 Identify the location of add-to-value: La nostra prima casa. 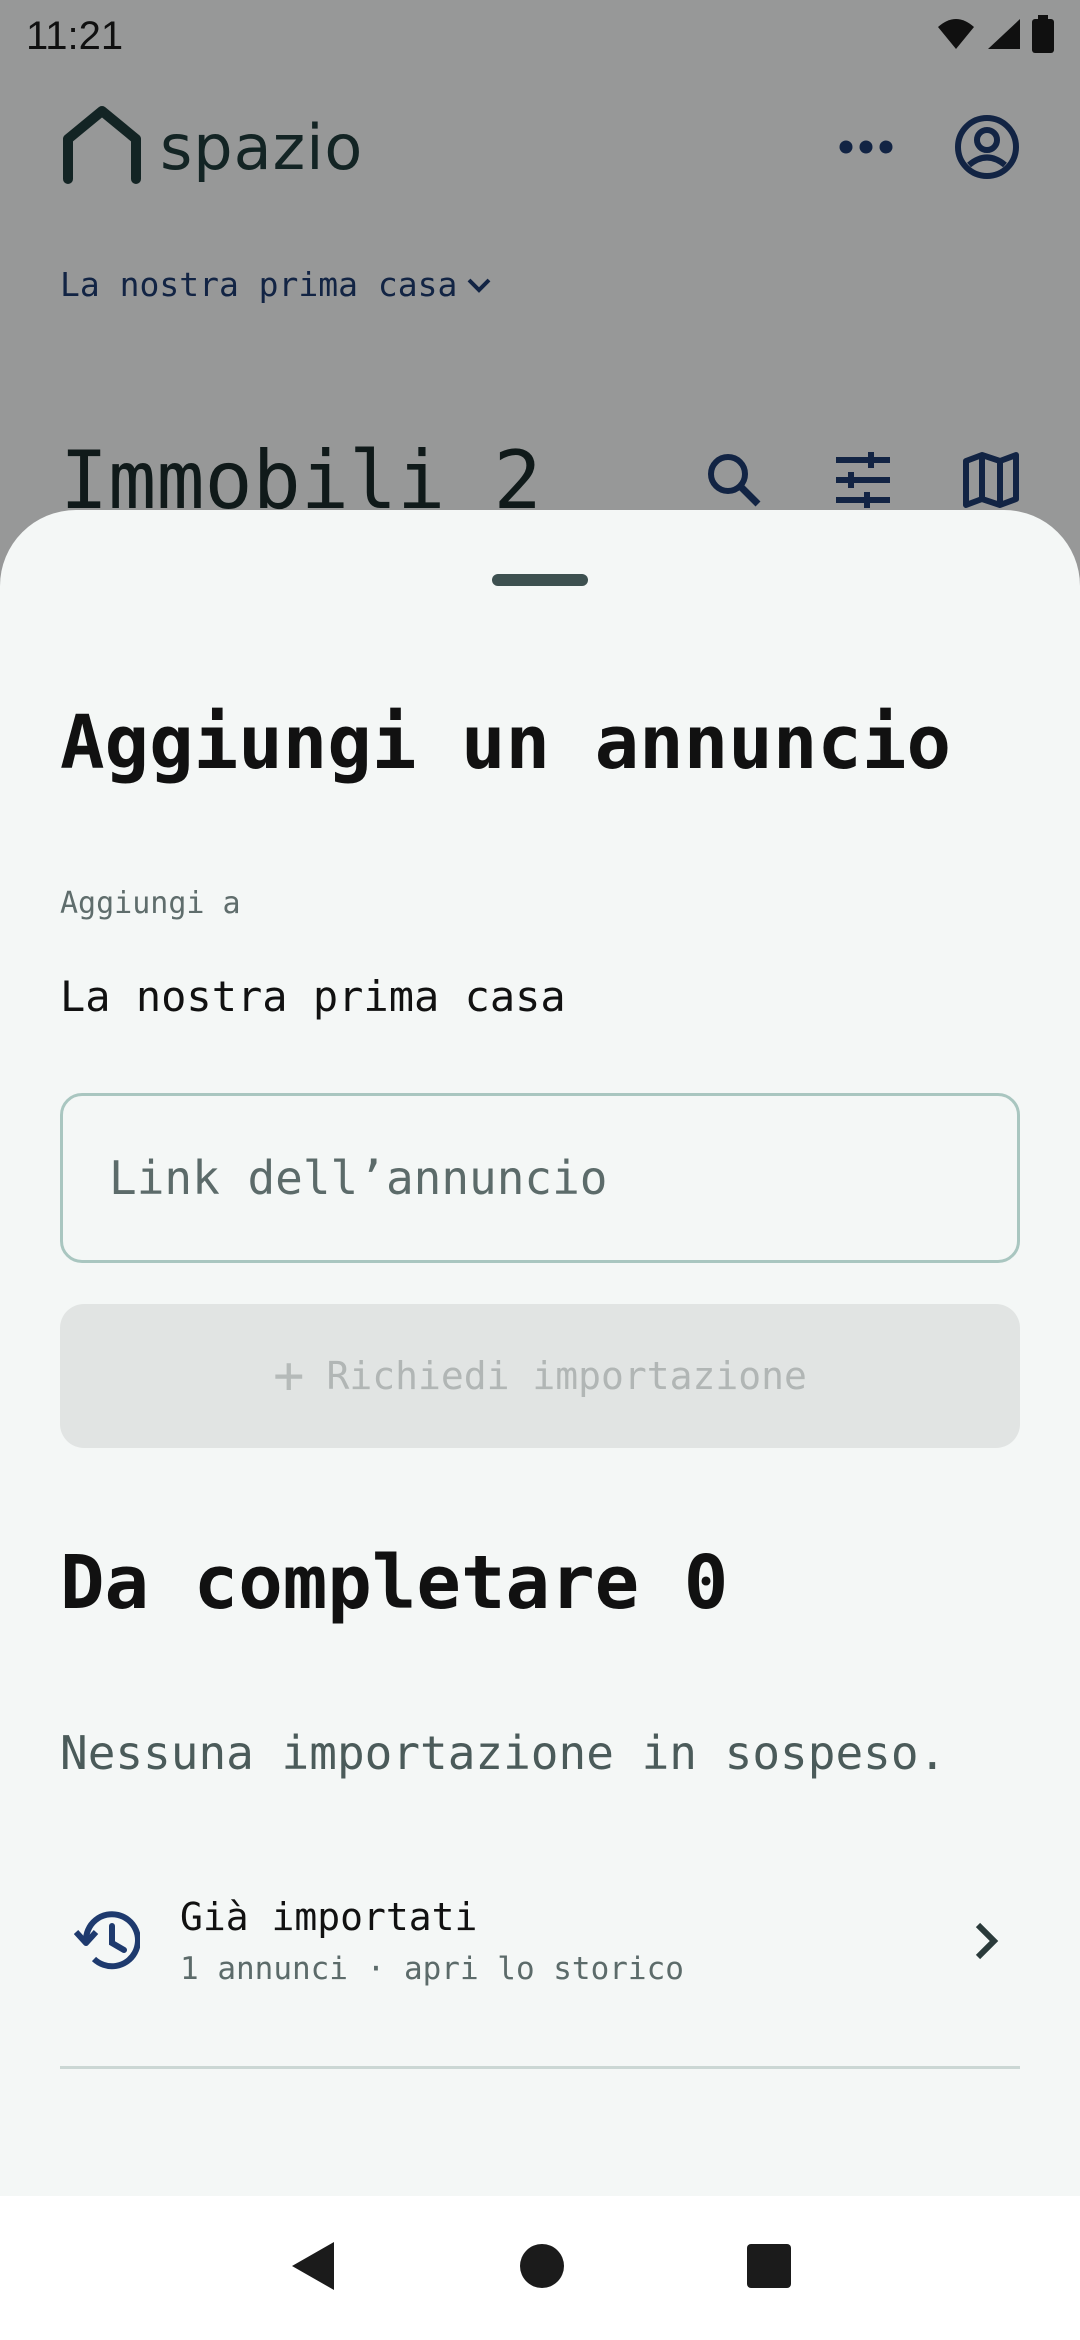
(313, 996).